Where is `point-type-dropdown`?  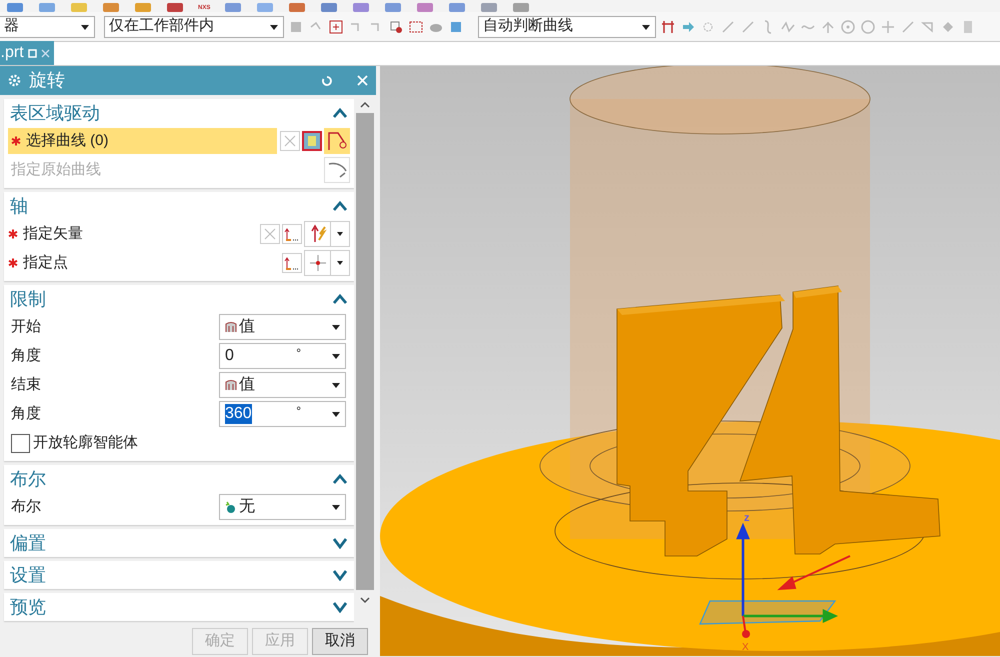 point-type-dropdown is located at coordinates (327, 263).